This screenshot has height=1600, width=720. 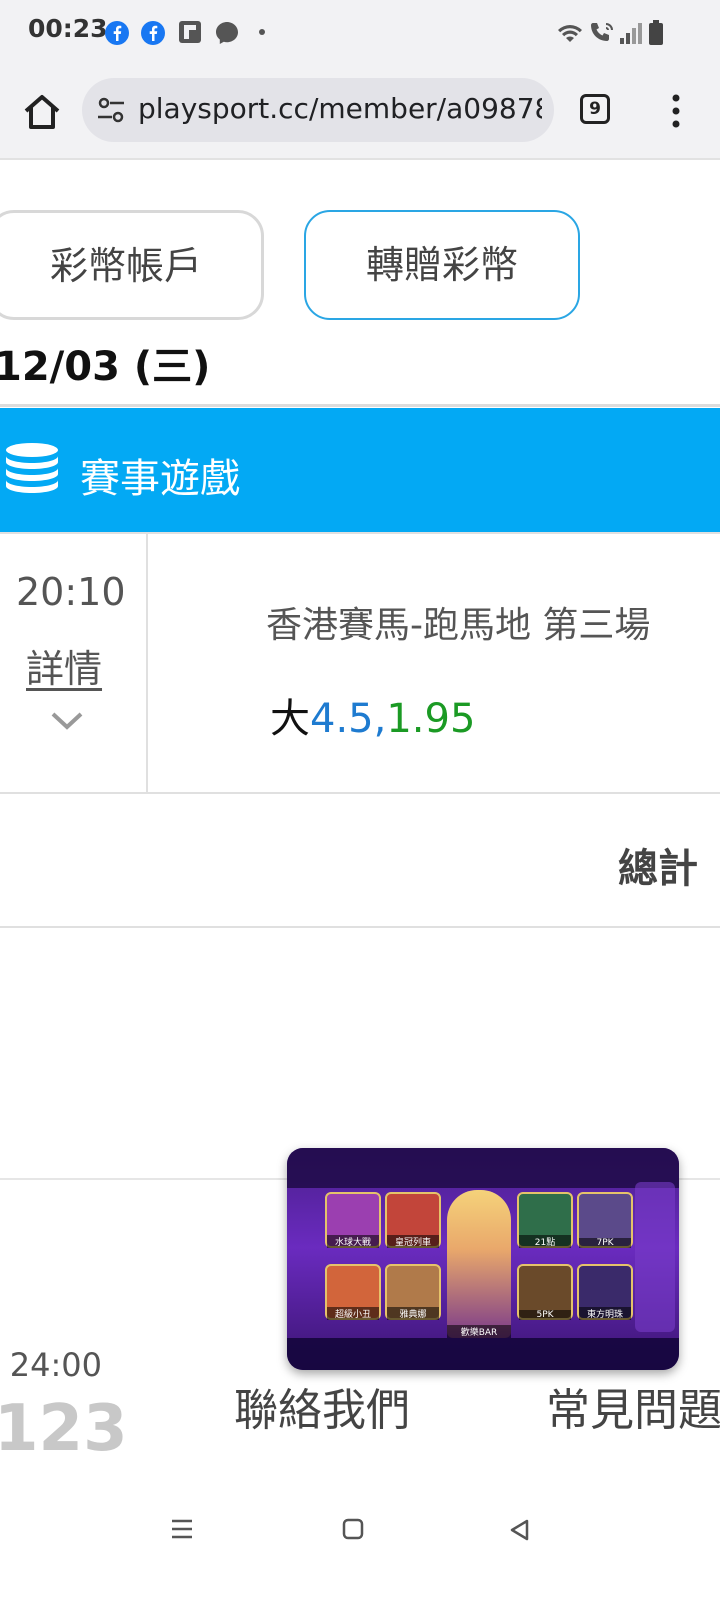 I want to click on game-name: 香港賽馬-跑馬地 第三場, so click(x=458, y=625).